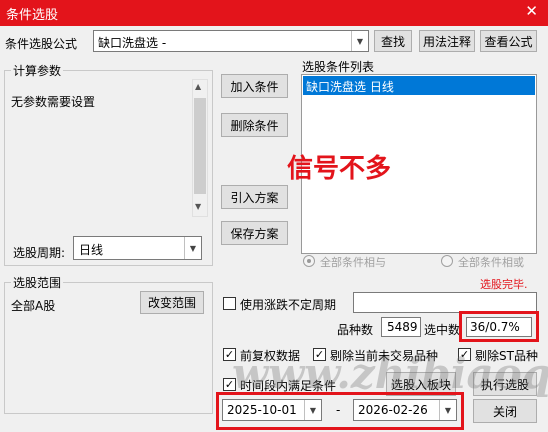 Image resolution: width=548 pixels, height=432 pixels. I want to click on count-label: 品种数, so click(355, 330).